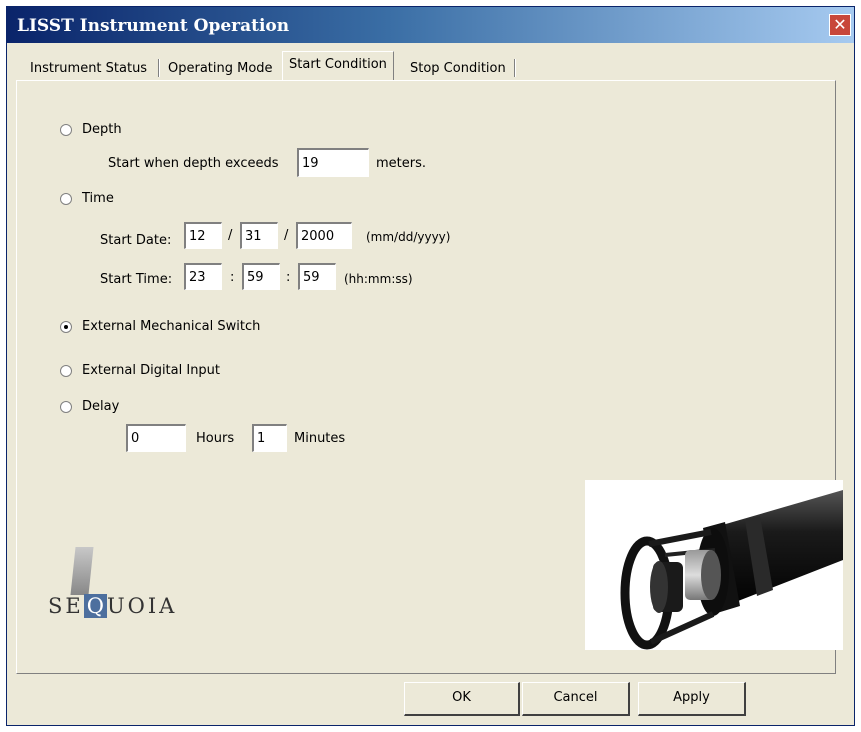 The width and height of the screenshot is (861, 732). Describe the element at coordinates (171, 326) in the screenshot. I see `external-mechanical-switch-label: External Mechanical Switch` at that location.